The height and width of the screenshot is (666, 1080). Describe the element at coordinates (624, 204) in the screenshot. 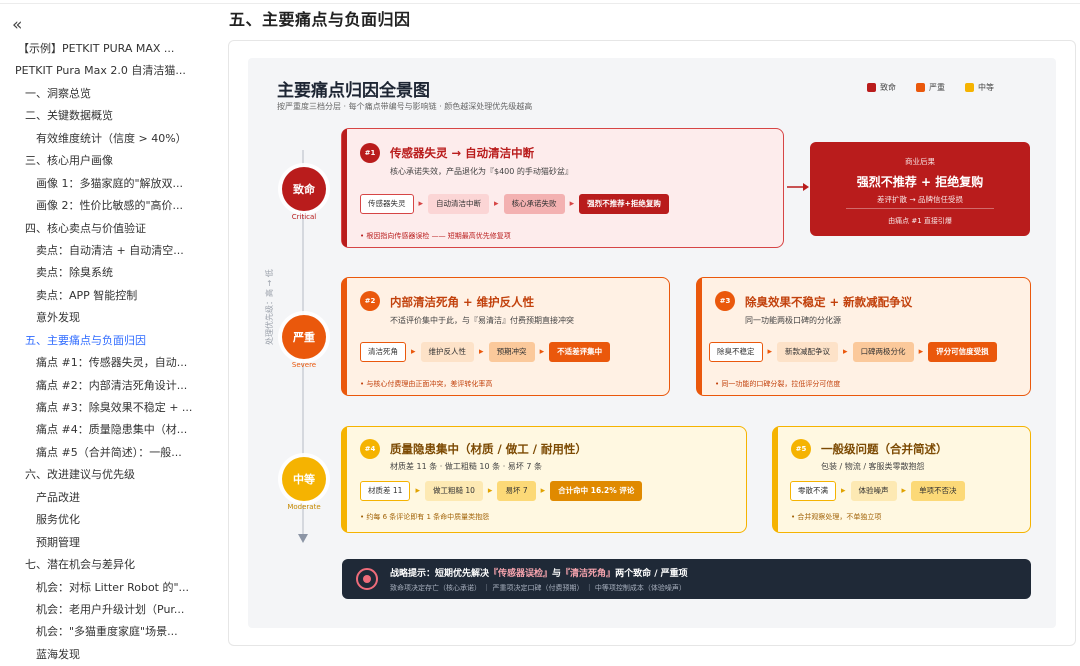

I see `chain-chip-final: 强烈不推荐+拒绝复购` at that location.